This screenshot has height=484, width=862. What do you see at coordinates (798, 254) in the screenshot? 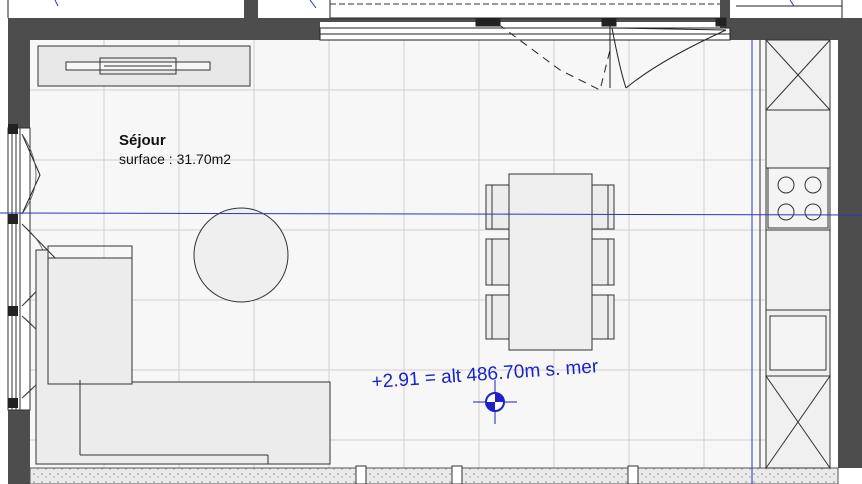
I see `kitchen-counter` at bounding box center [798, 254].